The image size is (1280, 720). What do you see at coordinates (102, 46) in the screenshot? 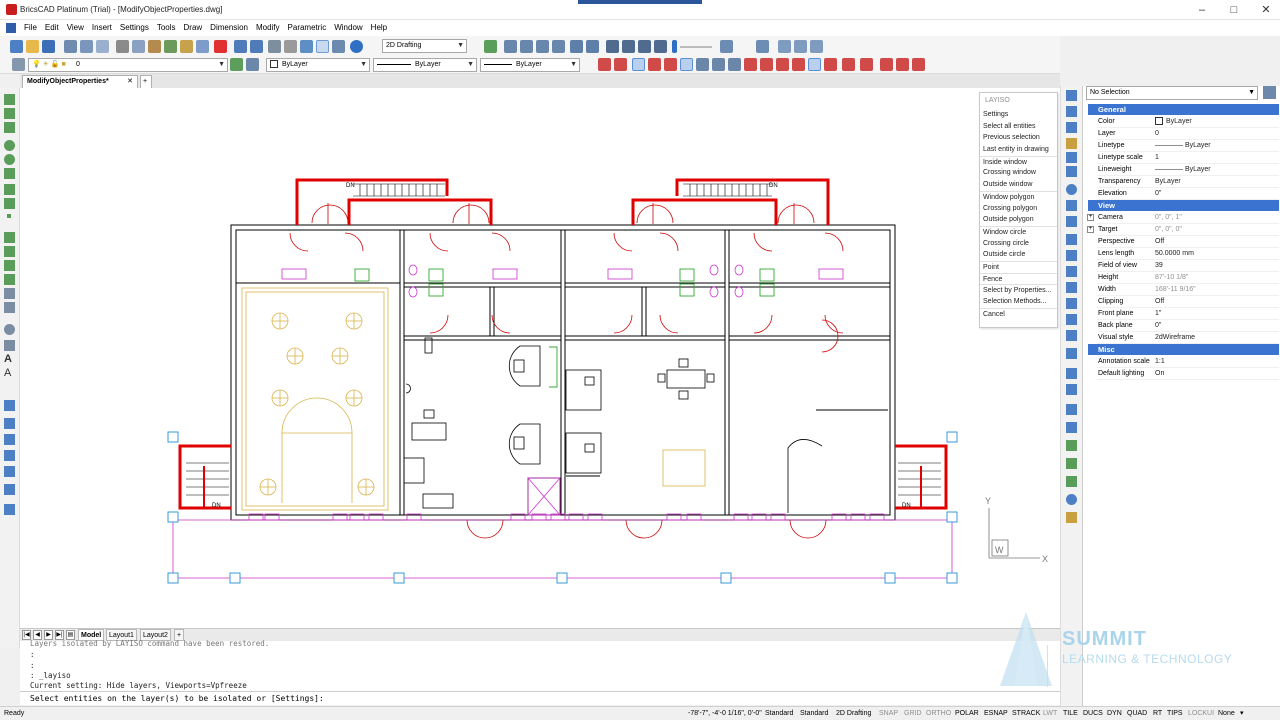
I see `page-setup-icon` at bounding box center [102, 46].